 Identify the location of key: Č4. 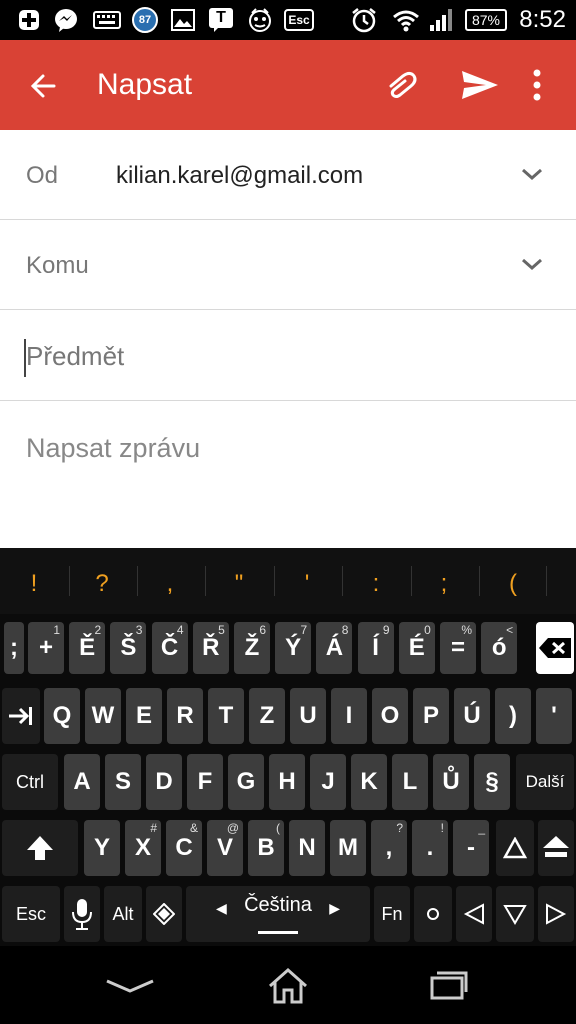
(169, 648).